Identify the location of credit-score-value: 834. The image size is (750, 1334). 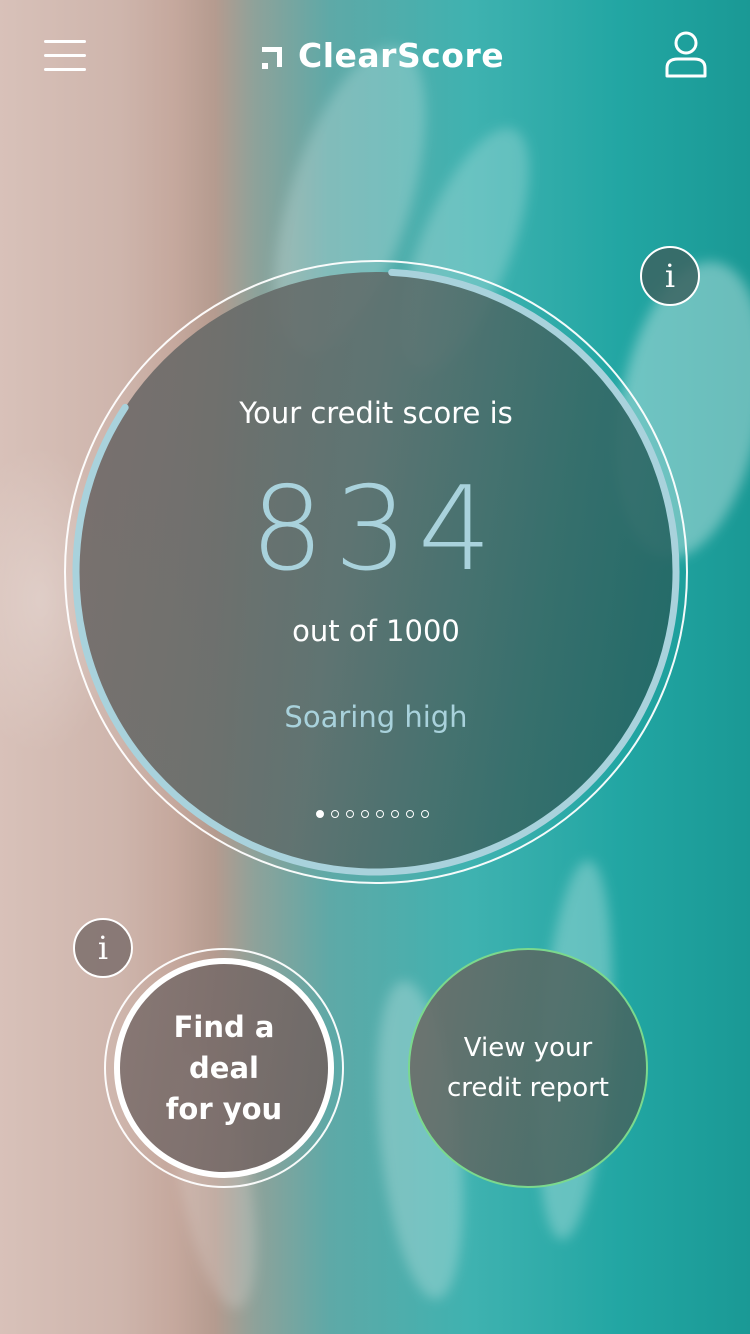
(376, 529).